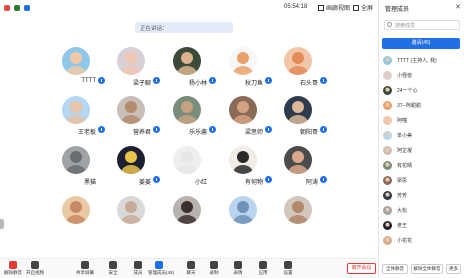 The width and height of the screenshot is (464, 278). What do you see at coordinates (13, 269) in the screenshot?
I see `toolbar-button: 解除静音` at bounding box center [13, 269].